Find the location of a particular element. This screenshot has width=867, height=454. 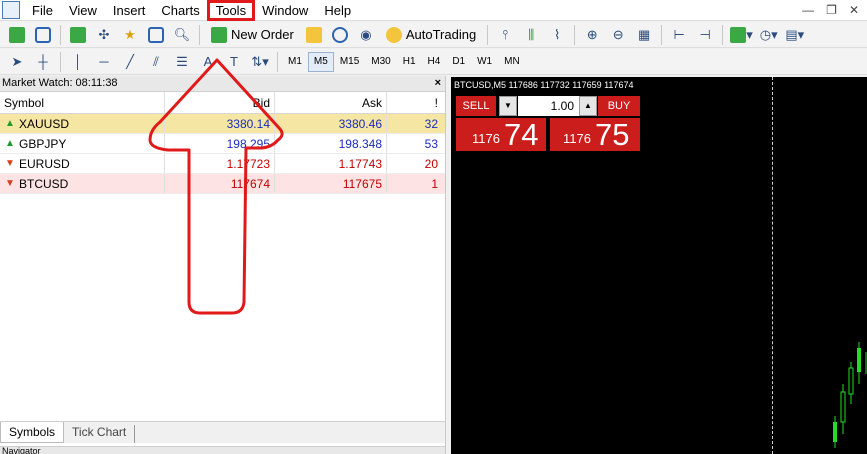

timeframe-m30: M30 is located at coordinates (380, 62).